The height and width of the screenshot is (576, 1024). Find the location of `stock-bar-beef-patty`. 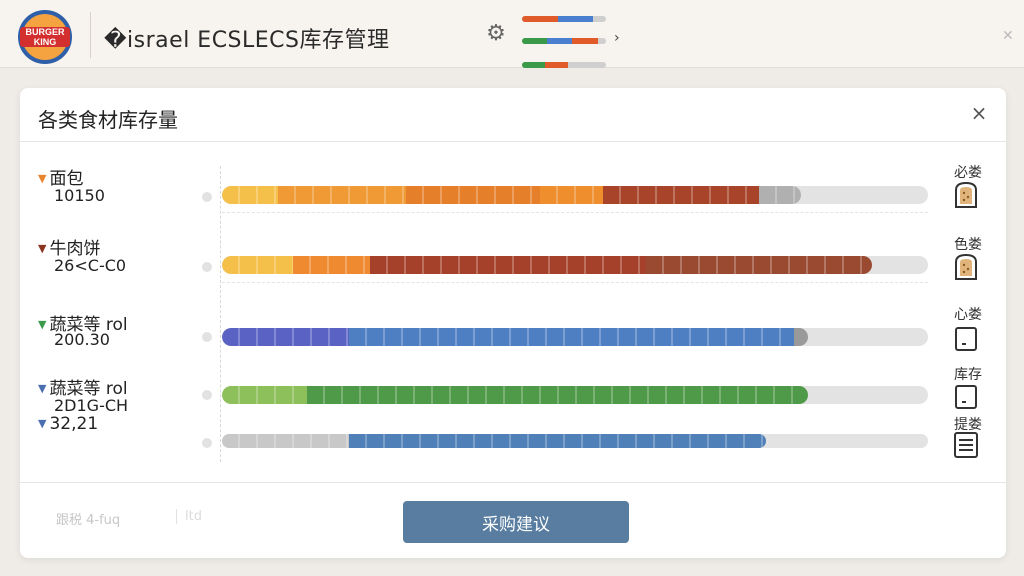

stock-bar-beef-patty is located at coordinates (575, 265).